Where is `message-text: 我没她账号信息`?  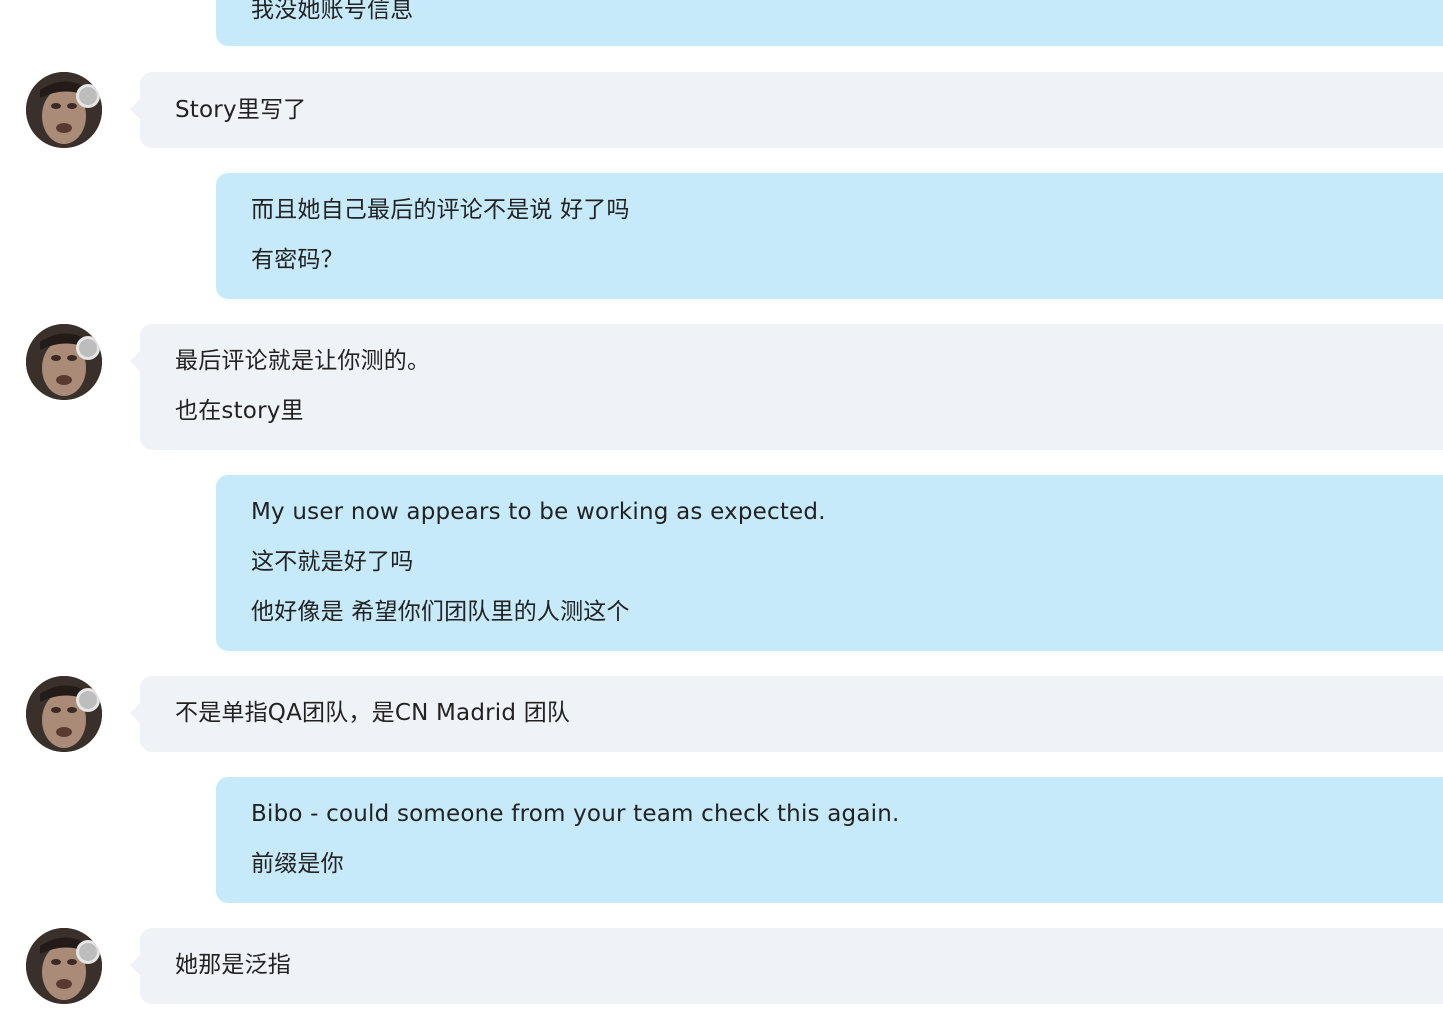
message-text: 我没她账号信息 is located at coordinates (332, 11).